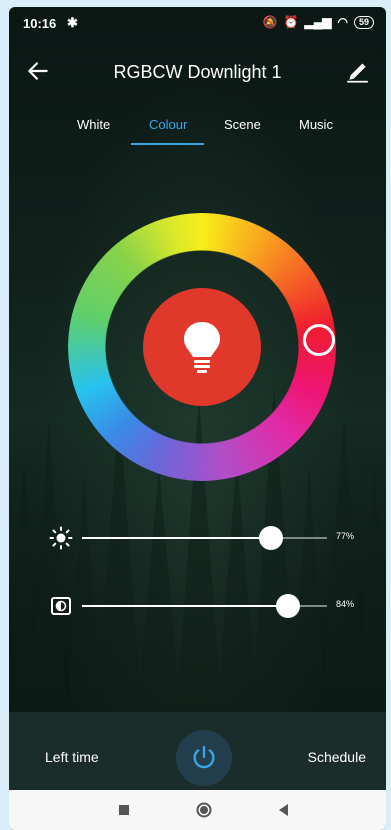 This screenshot has width=391, height=830. I want to click on page-title: RGBCW Downlight 1, so click(197, 72).